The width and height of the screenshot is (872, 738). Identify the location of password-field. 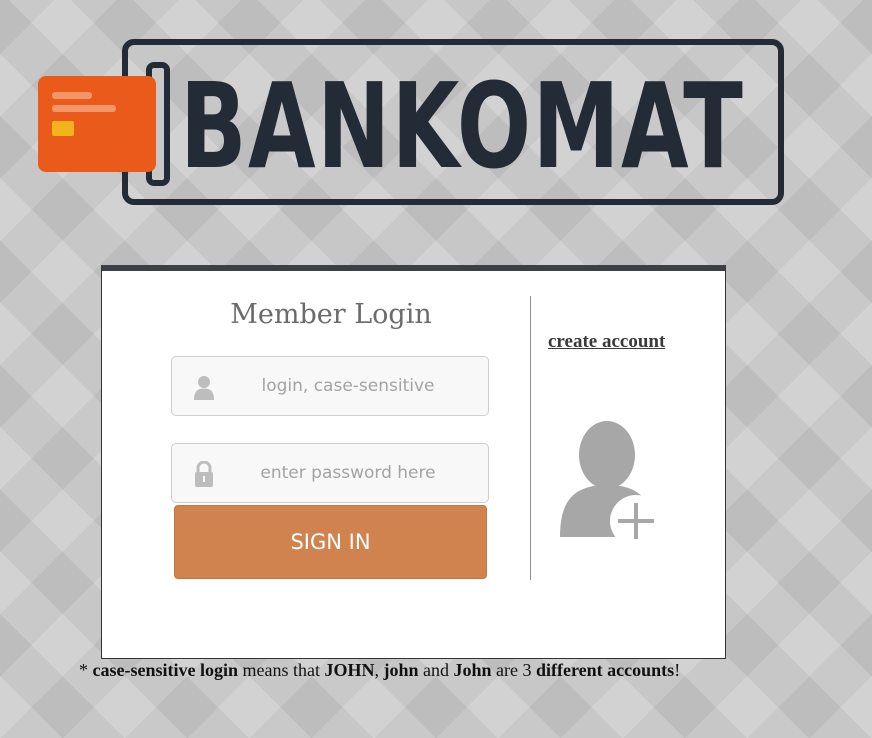
(330, 473).